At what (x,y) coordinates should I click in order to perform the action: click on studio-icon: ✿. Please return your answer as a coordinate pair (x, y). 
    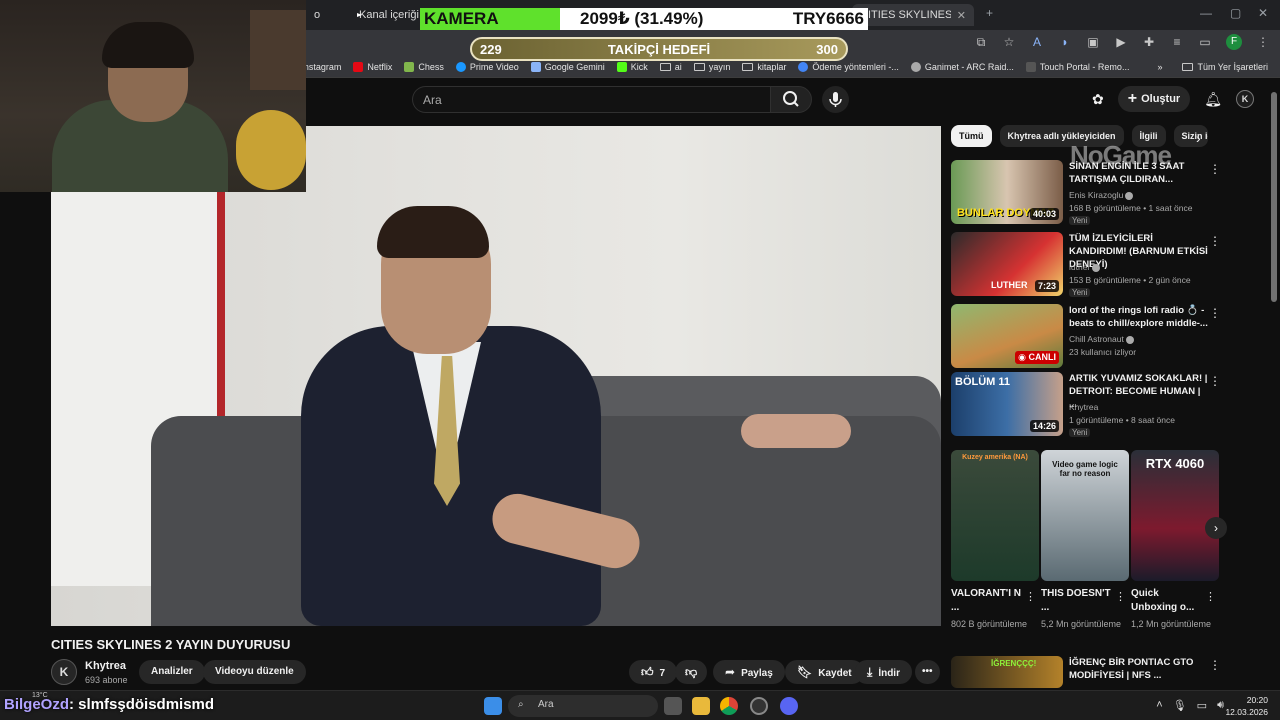
    Looking at the image, I should click on (1098, 99).